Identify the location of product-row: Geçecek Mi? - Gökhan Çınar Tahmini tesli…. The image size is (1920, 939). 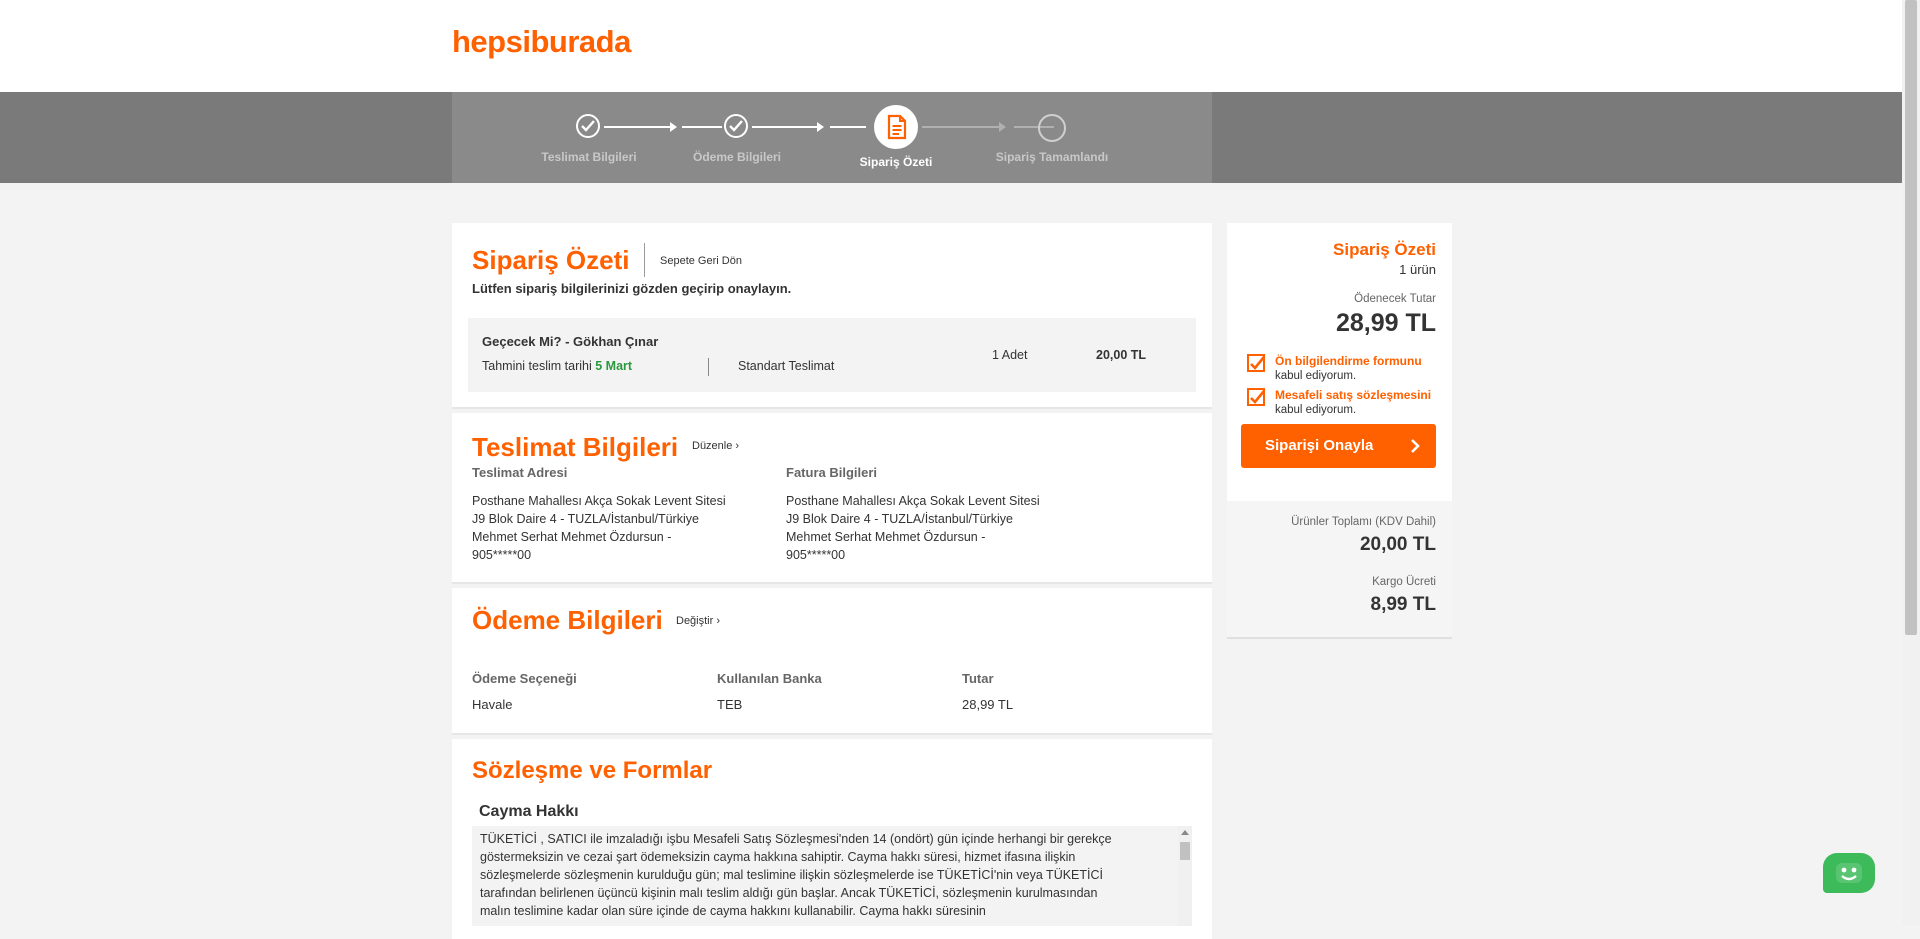
(832, 355).